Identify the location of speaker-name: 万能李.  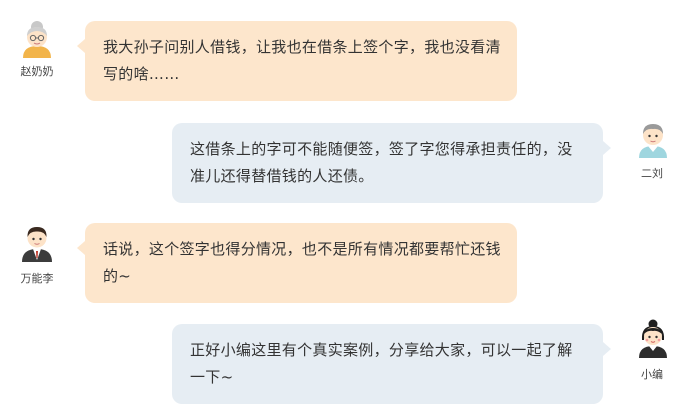
(37, 278).